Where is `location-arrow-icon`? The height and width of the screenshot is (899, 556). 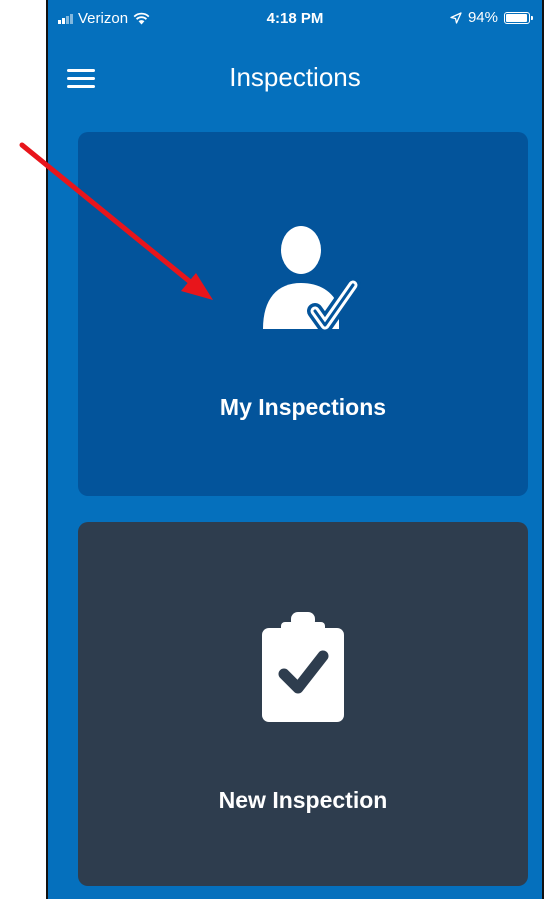 location-arrow-icon is located at coordinates (456, 17).